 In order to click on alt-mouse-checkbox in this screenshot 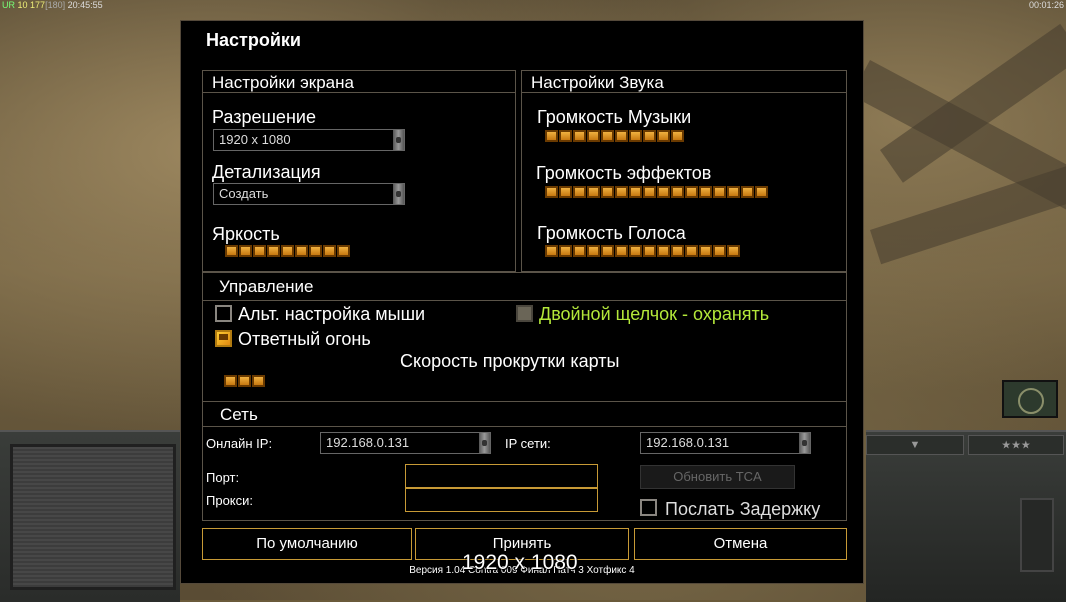, I will do `click(223, 313)`.